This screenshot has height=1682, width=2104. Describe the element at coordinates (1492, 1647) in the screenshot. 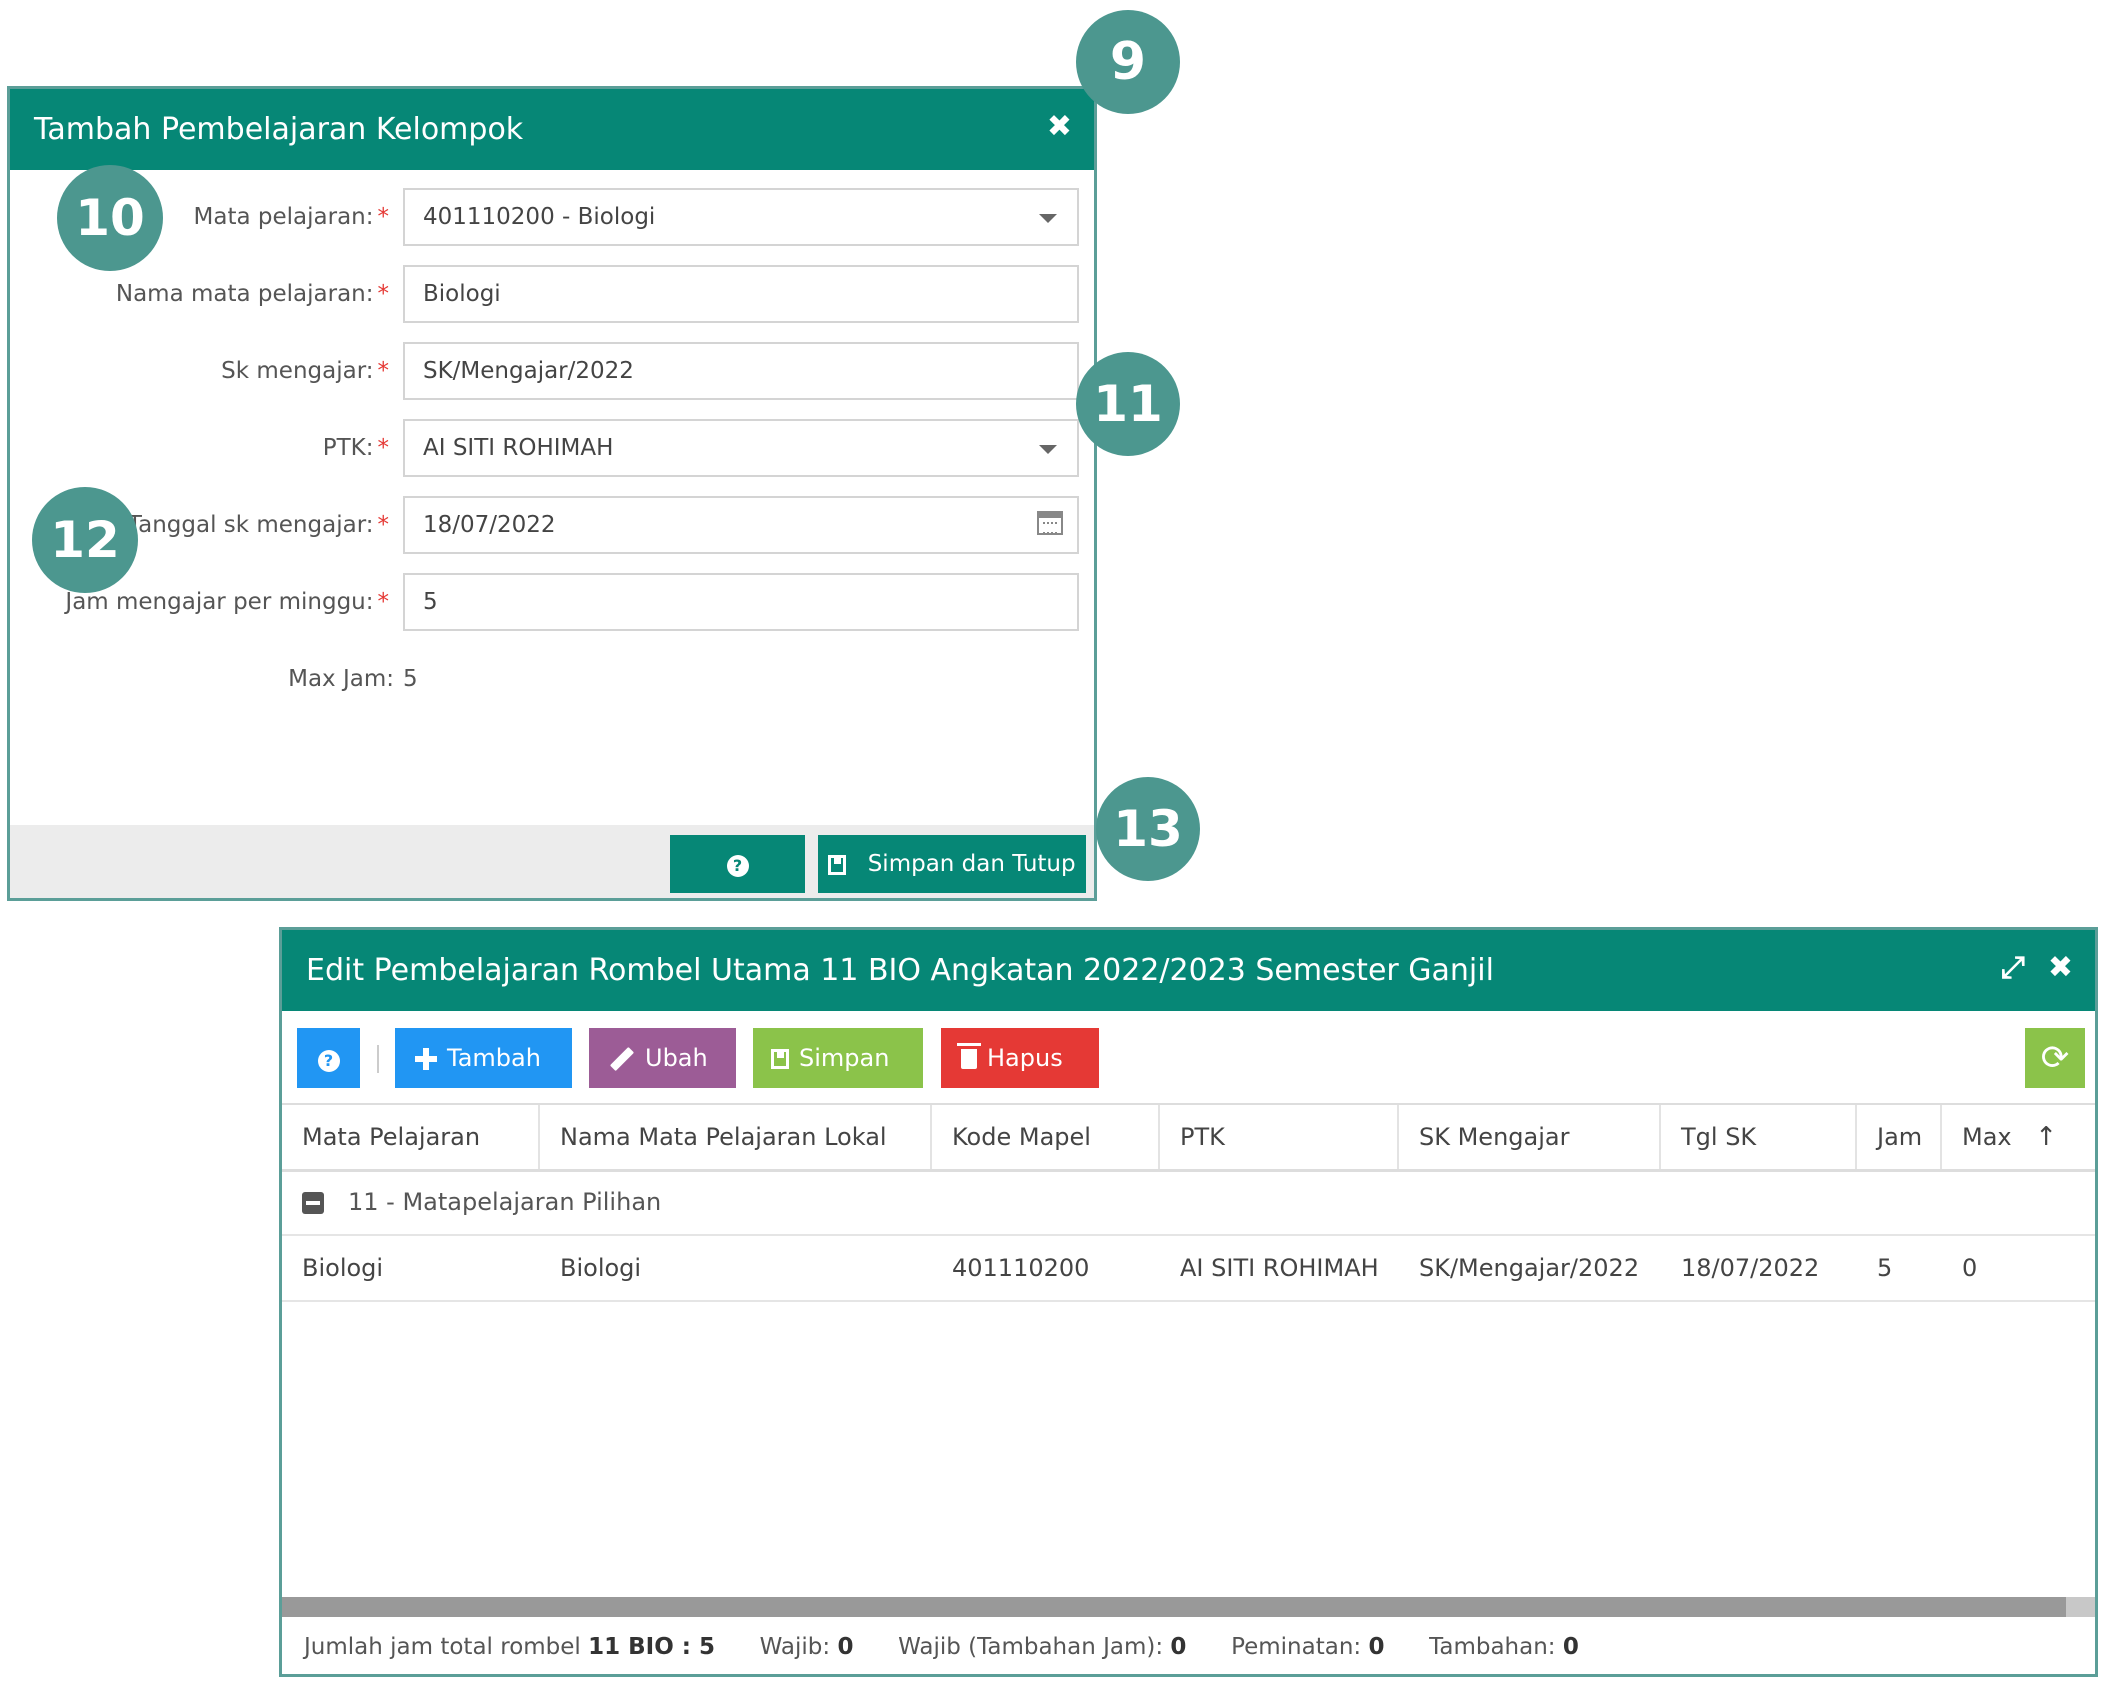

I see `tambahan-label: Tambahan:` at that location.